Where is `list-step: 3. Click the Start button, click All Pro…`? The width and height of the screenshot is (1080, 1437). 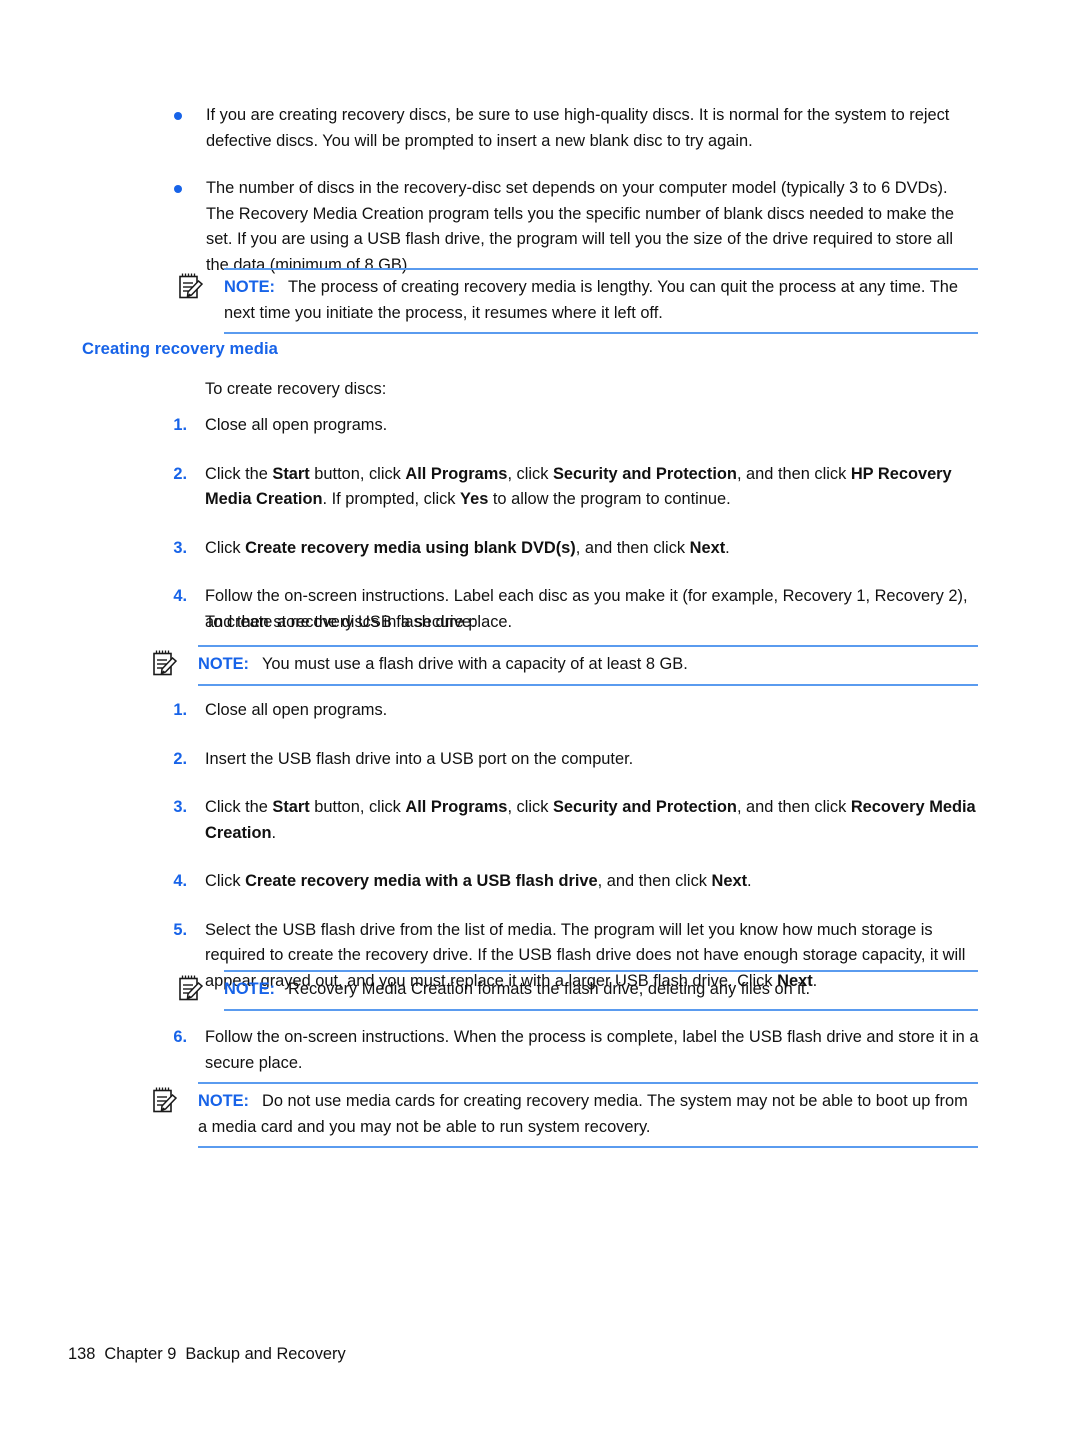 list-step: 3. Click the Start button, click All Pro… is located at coordinates (572, 820).